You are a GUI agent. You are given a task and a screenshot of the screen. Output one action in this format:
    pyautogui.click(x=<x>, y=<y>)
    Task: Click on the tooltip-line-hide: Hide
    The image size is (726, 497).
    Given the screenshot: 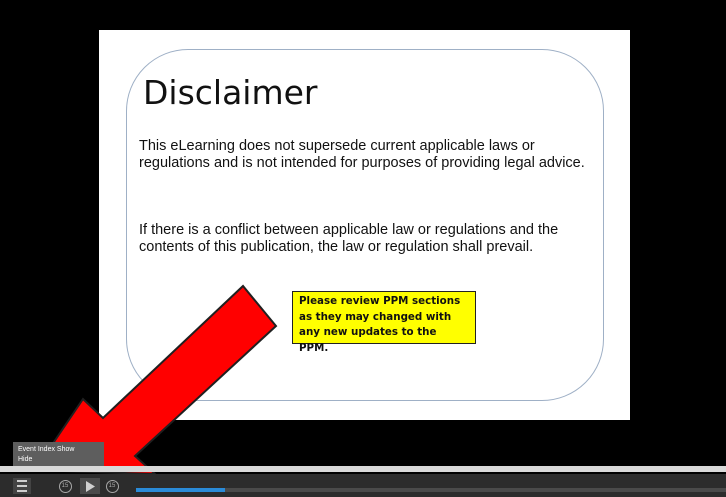 What is the action you would take?
    pyautogui.click(x=58, y=460)
    